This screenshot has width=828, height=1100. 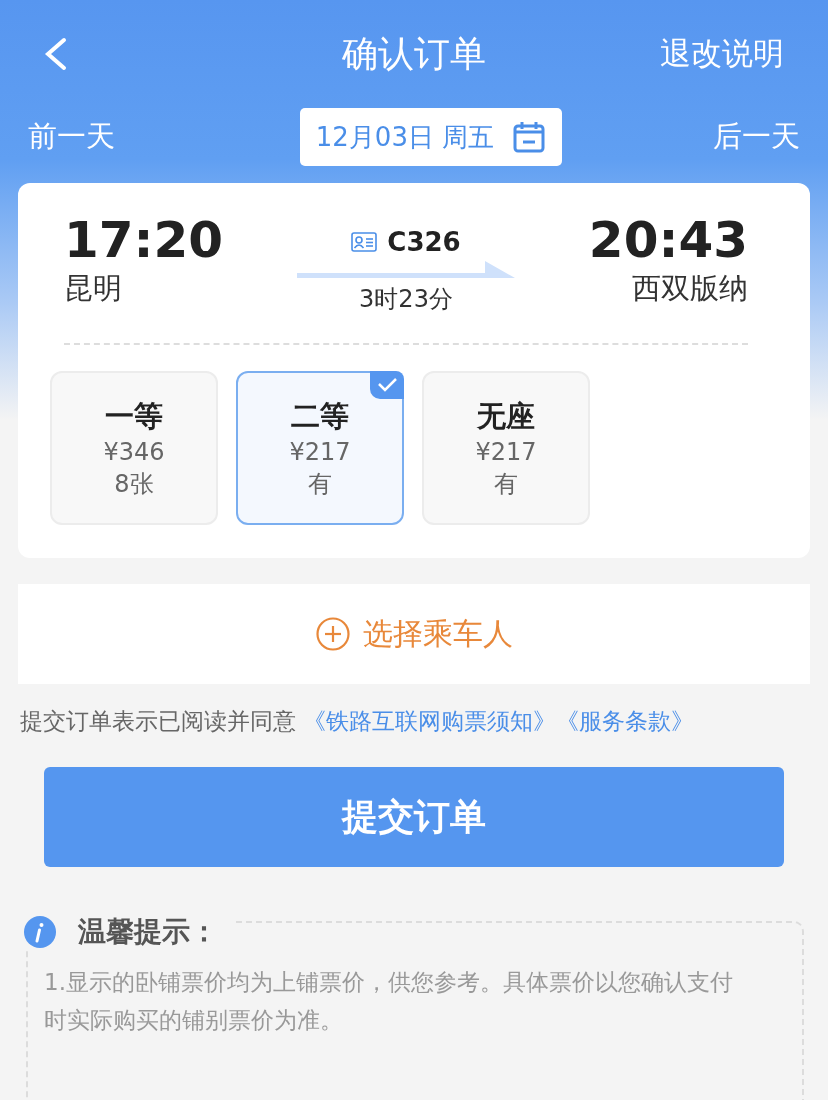 What do you see at coordinates (625, 721) in the screenshot?
I see `agreement-link: 《服务条款》` at bounding box center [625, 721].